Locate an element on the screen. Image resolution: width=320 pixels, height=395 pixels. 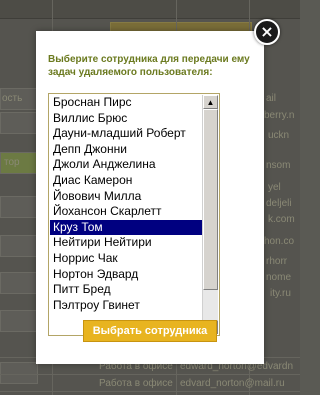
background-email: nsom is located at coordinates (278, 165).